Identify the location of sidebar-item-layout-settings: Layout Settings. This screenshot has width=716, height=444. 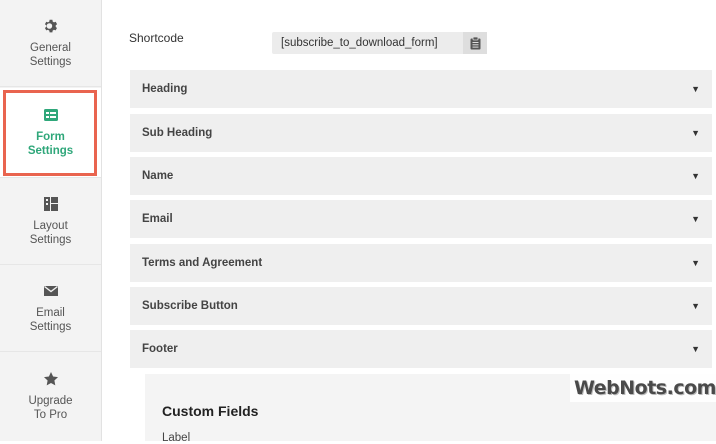
(50, 221).